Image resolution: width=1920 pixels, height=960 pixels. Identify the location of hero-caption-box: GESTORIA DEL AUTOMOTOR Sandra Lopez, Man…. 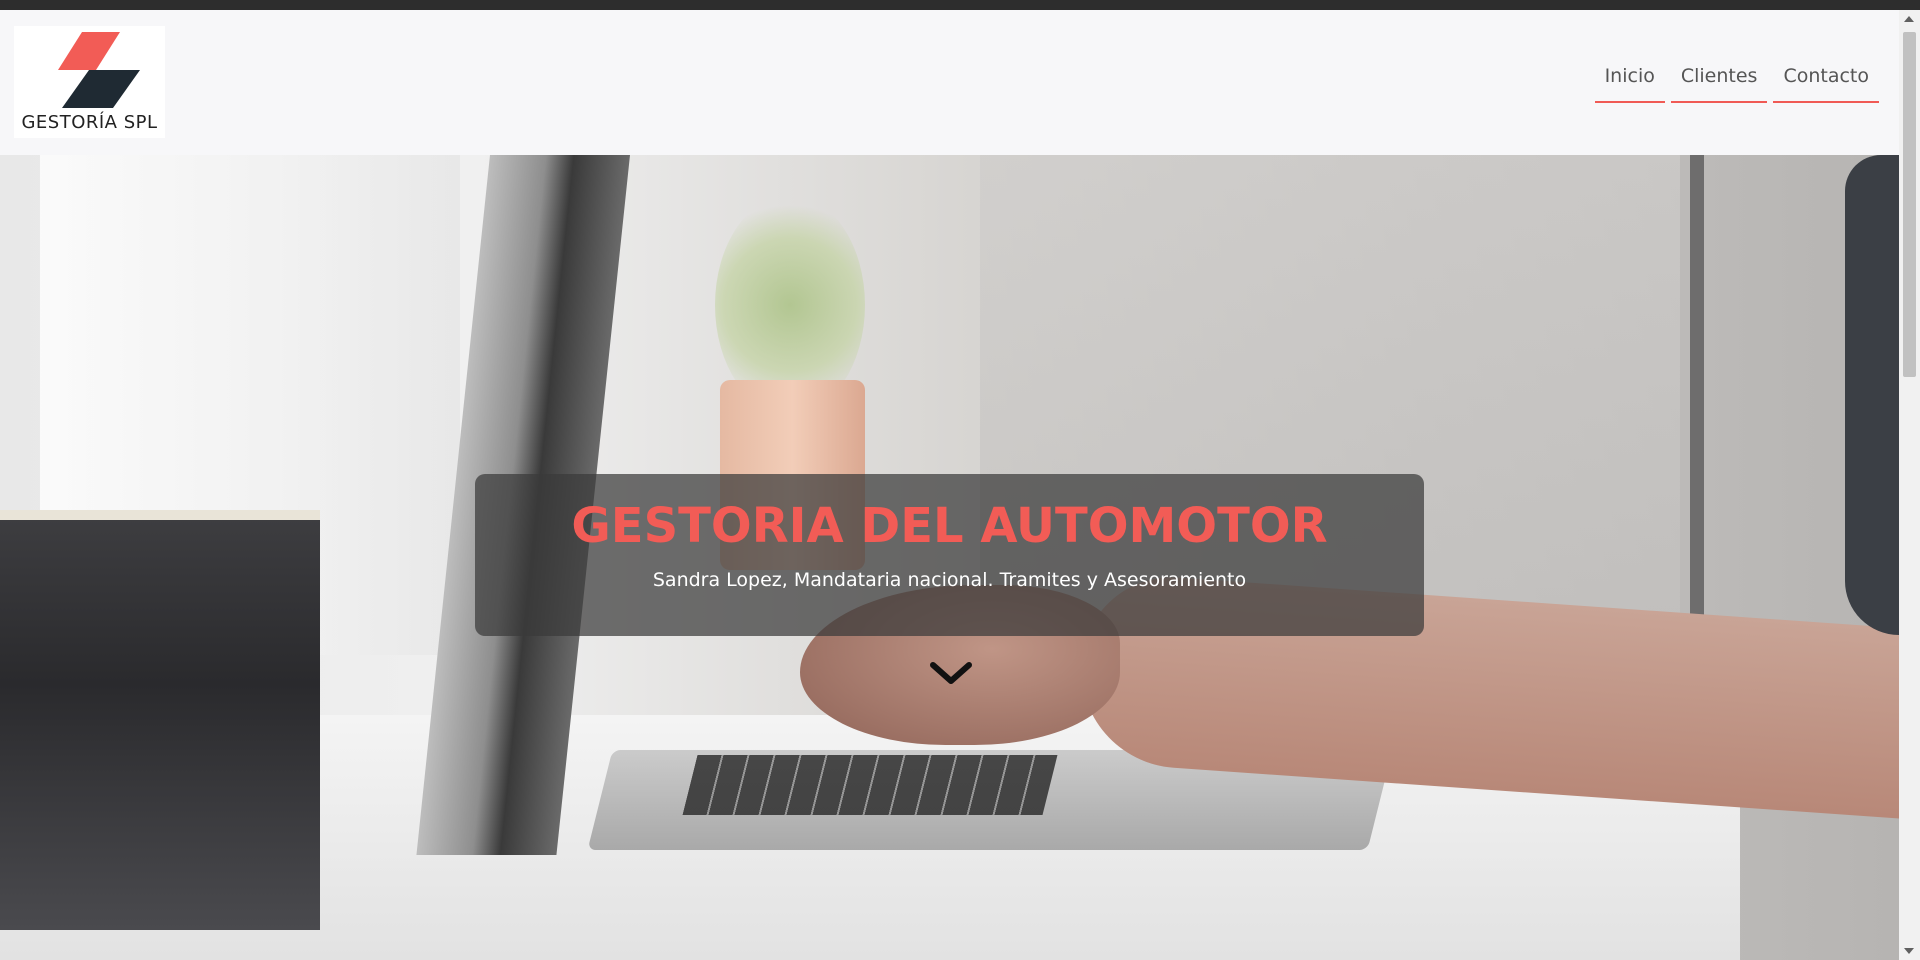
(949, 555).